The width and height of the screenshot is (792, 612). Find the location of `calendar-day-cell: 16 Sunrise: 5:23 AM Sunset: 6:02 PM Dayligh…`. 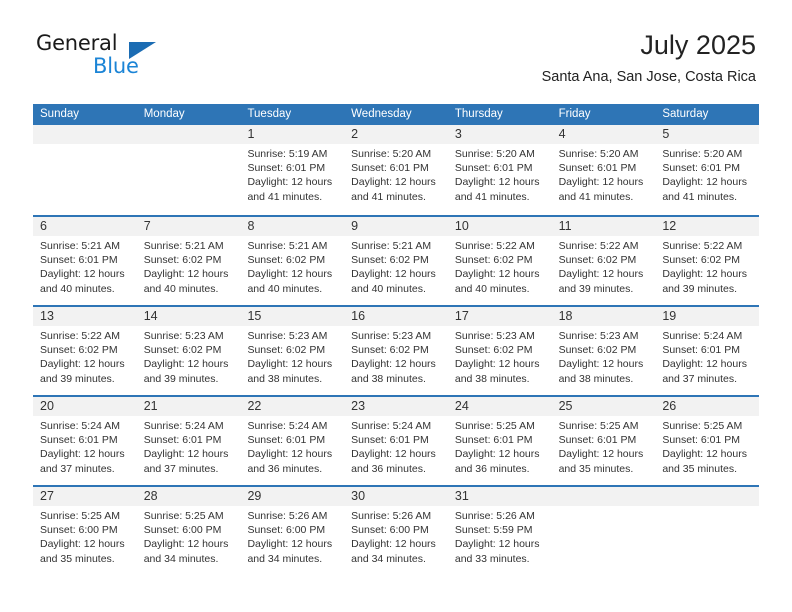

calendar-day-cell: 16 Sunrise: 5:23 AM Sunset: 6:02 PM Dayligh… is located at coordinates (396, 351).